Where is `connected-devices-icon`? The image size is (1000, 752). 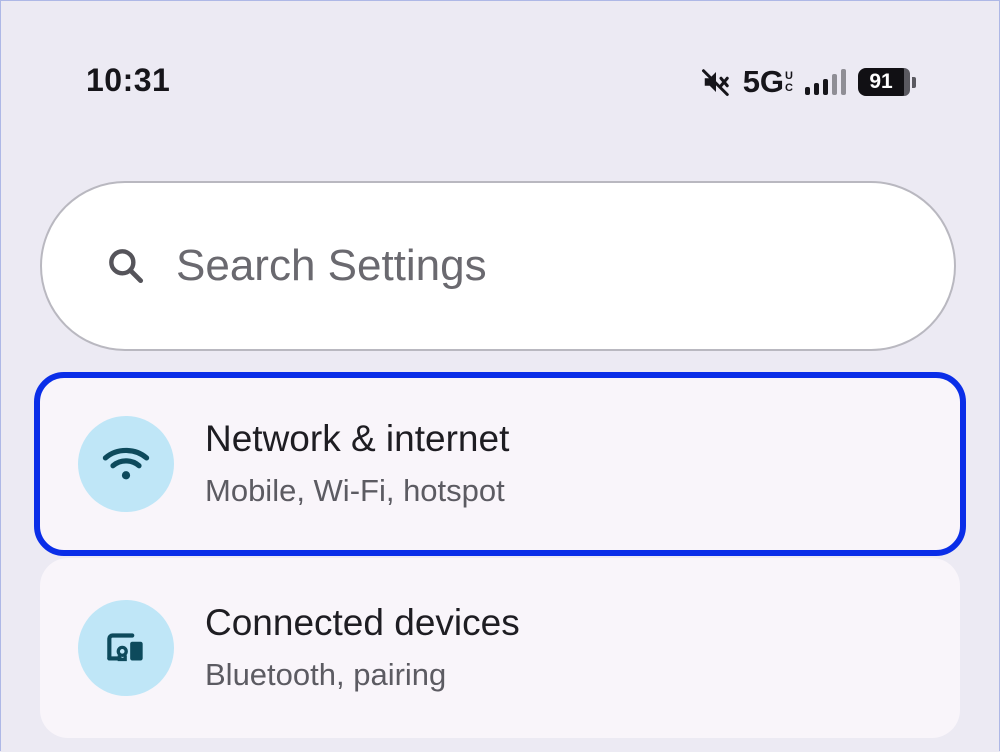 connected-devices-icon is located at coordinates (125, 647).